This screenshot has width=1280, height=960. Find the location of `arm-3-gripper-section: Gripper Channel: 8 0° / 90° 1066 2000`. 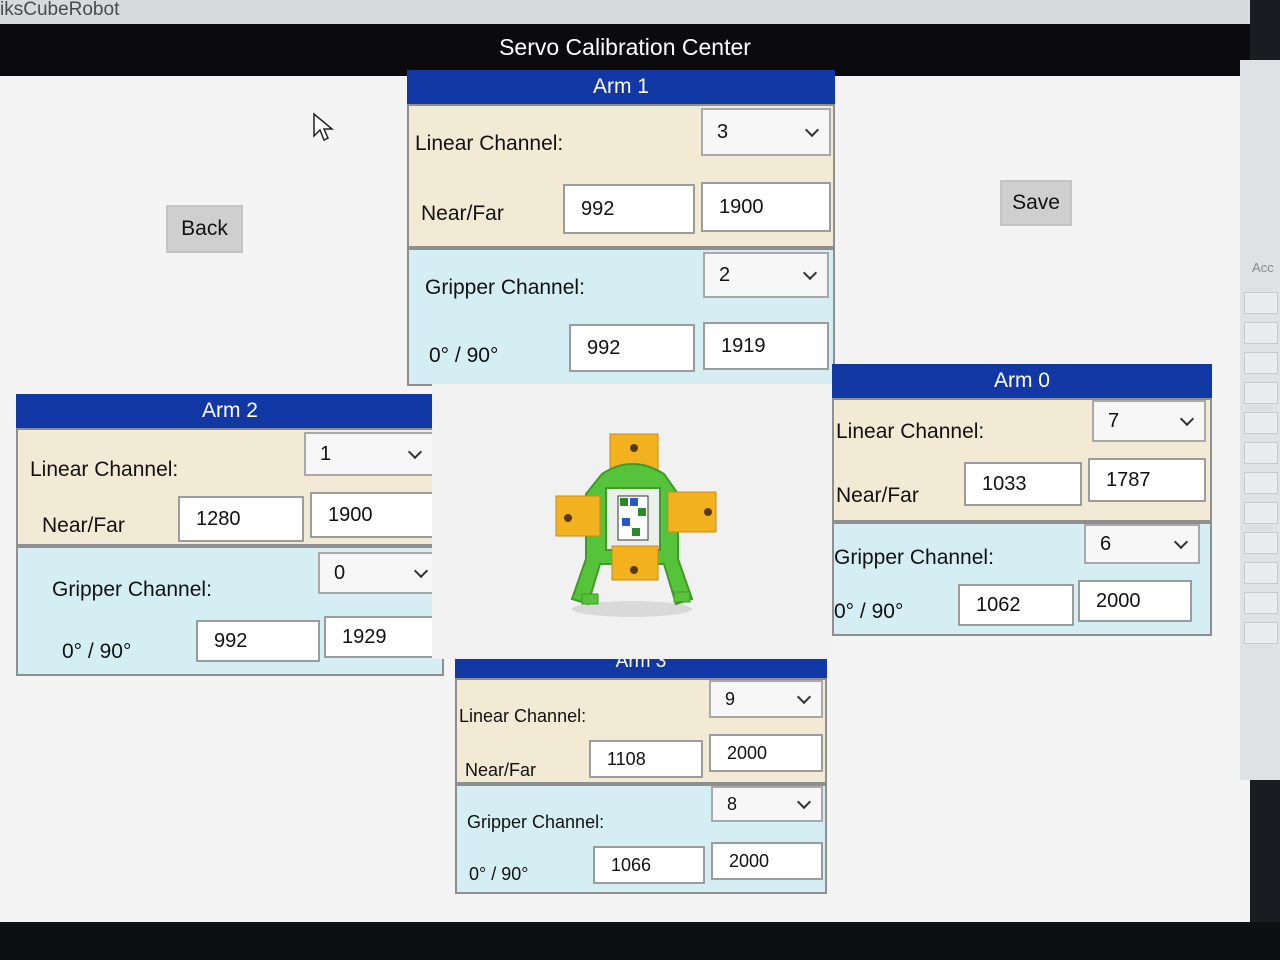

arm-3-gripper-section: Gripper Channel: 8 0° / 90° 1066 2000 is located at coordinates (641, 839).